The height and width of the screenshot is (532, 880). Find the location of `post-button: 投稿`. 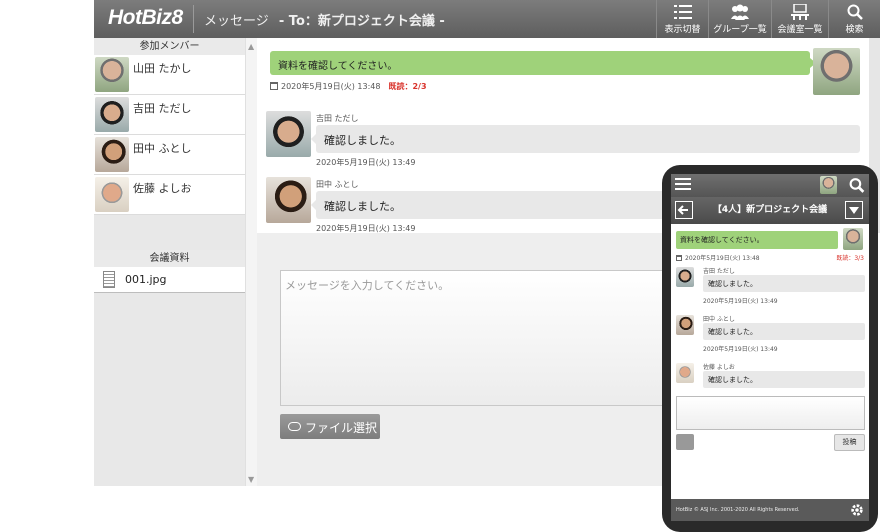

post-button: 投稿 is located at coordinates (849, 442).